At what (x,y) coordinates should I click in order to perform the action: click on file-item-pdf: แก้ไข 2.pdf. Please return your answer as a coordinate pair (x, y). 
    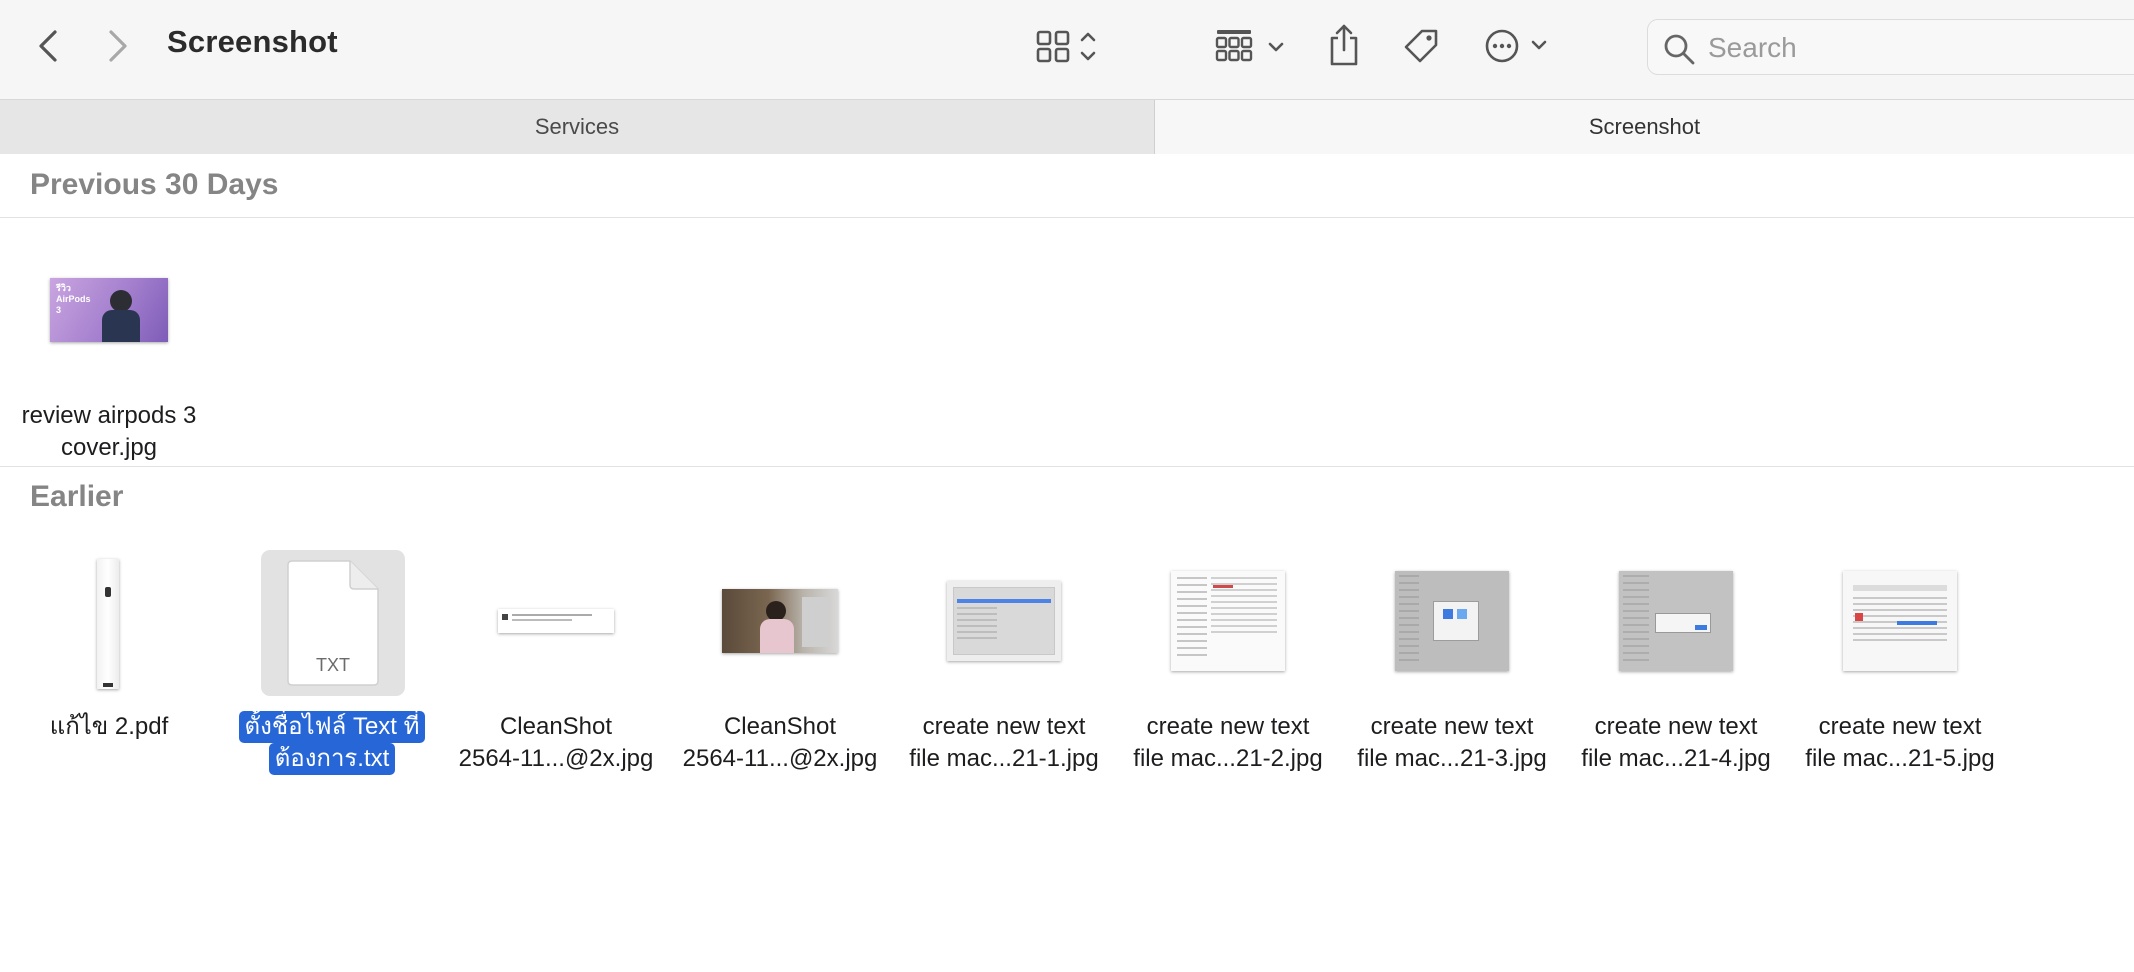
    Looking at the image, I should click on (110, 647).